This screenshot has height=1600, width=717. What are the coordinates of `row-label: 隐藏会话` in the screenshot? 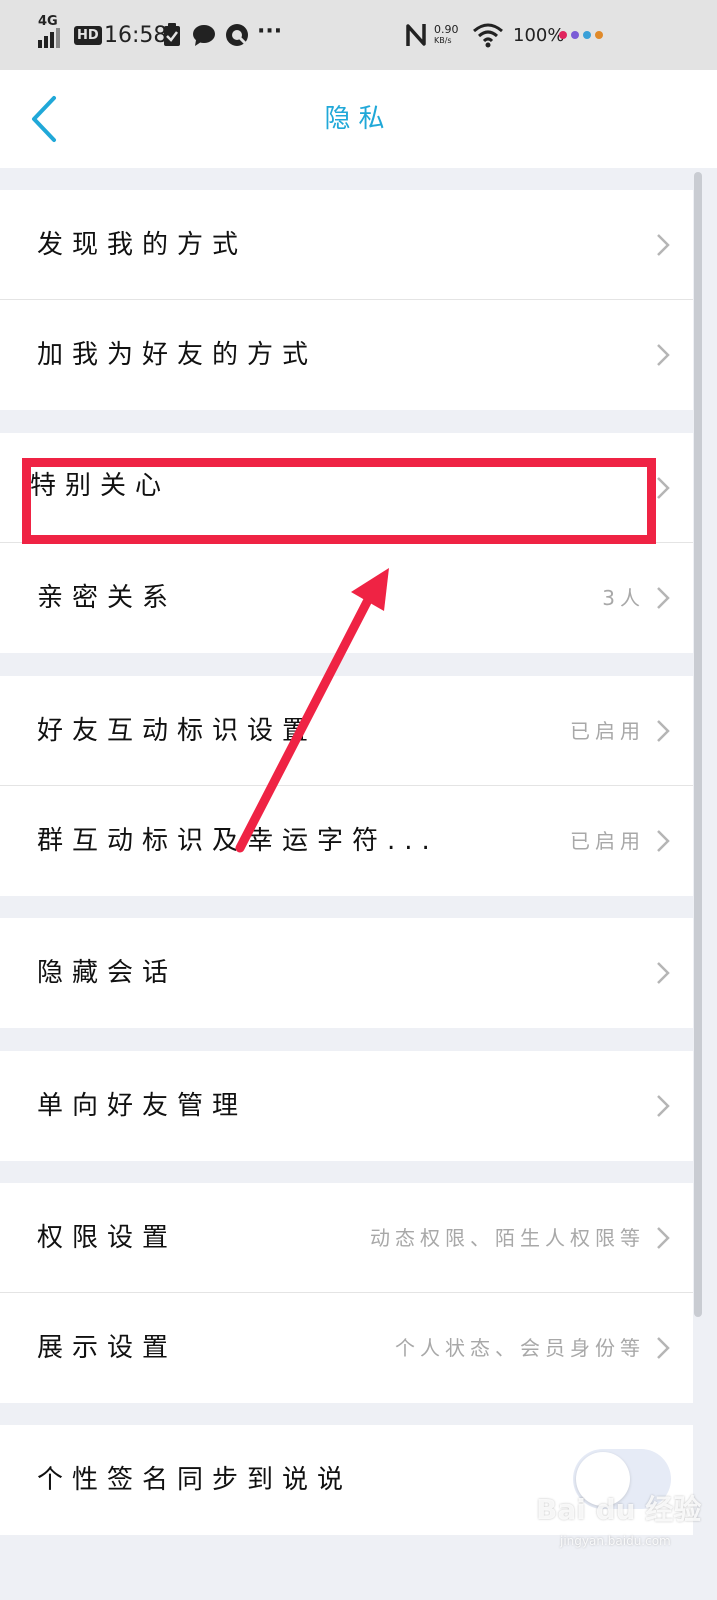 It's located at (107, 973).